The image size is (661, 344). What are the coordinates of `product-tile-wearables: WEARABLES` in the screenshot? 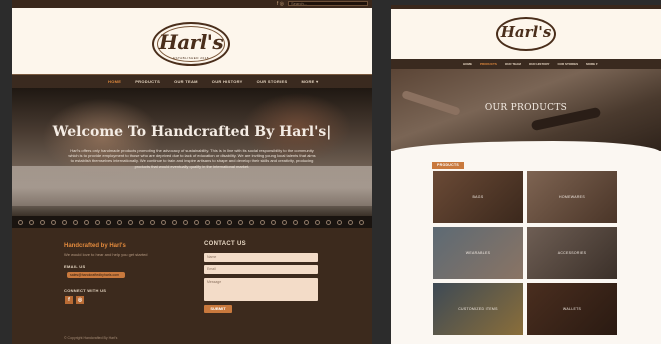 It's located at (478, 253).